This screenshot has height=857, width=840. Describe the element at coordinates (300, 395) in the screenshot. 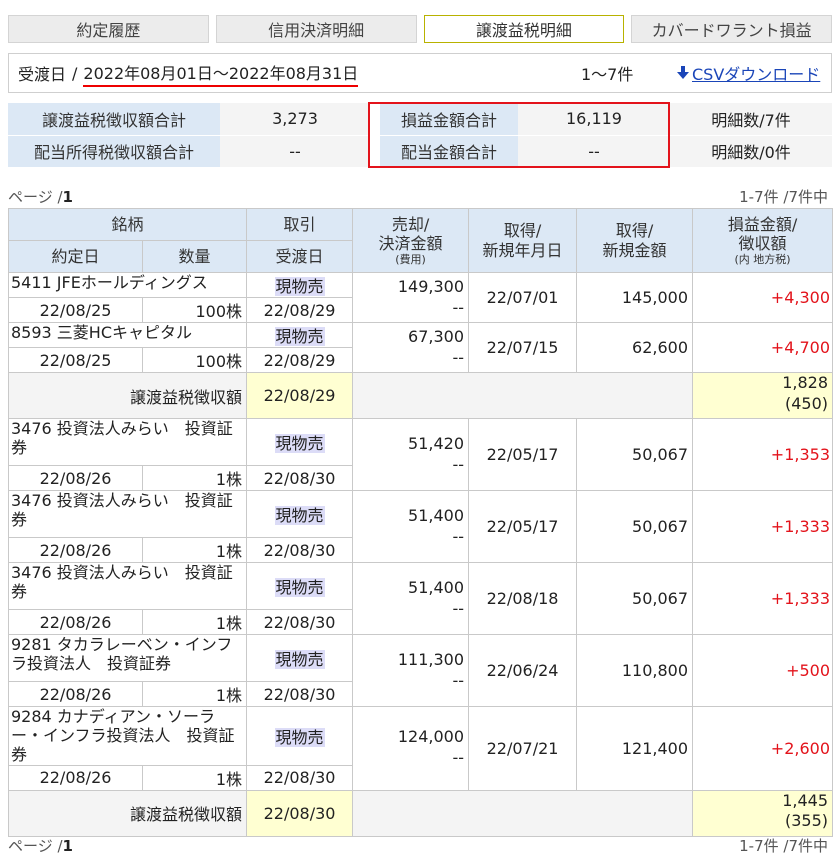

I see `subtotal-date: 22/08/29` at that location.